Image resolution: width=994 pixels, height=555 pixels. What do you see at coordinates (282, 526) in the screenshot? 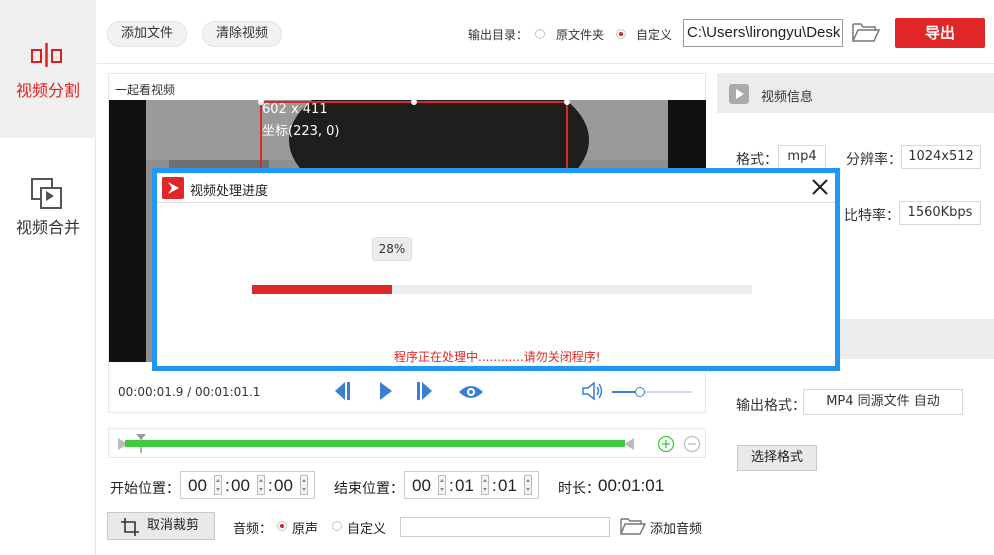
I see `radio-audio-original` at bounding box center [282, 526].